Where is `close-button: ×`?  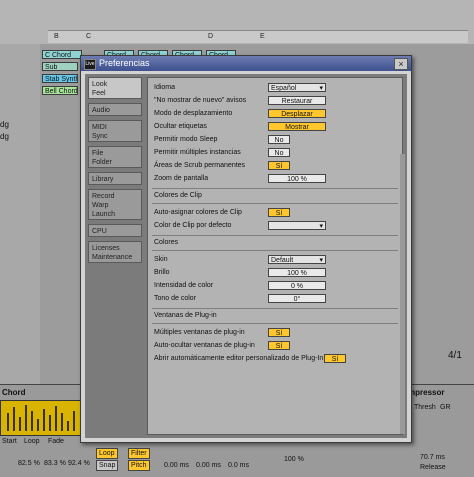 close-button: × is located at coordinates (401, 64).